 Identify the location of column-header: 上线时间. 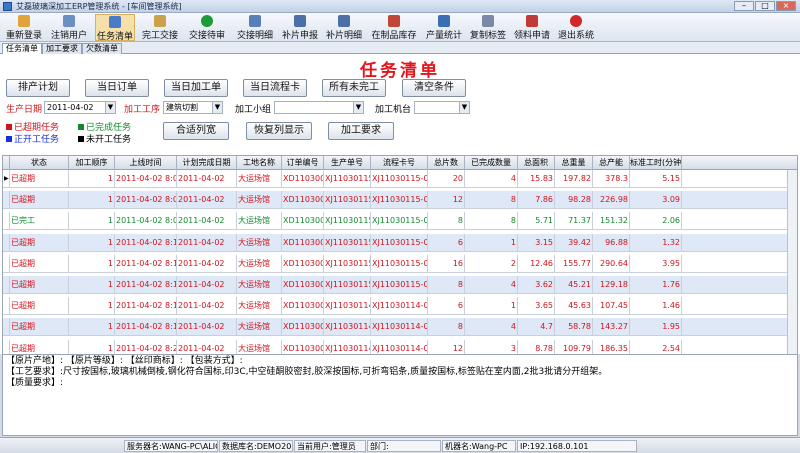
(146, 163).